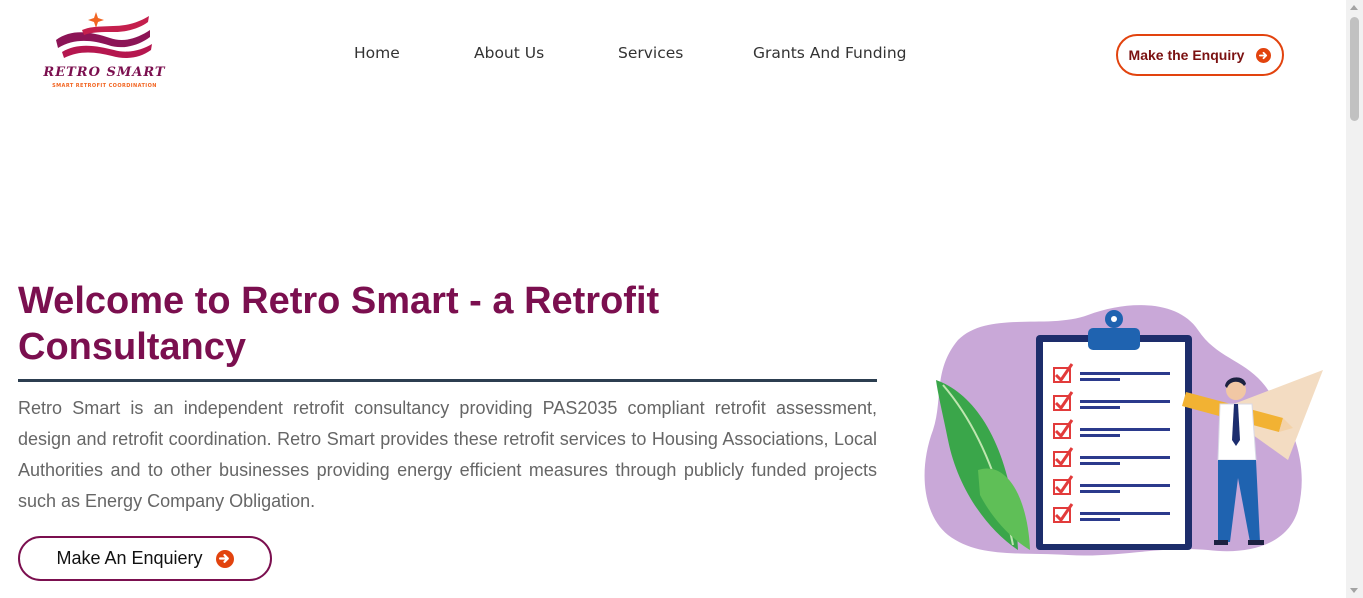 This screenshot has height=598, width=1363. I want to click on make-an-enquiery-button: Make An Enquiery, so click(145, 558).